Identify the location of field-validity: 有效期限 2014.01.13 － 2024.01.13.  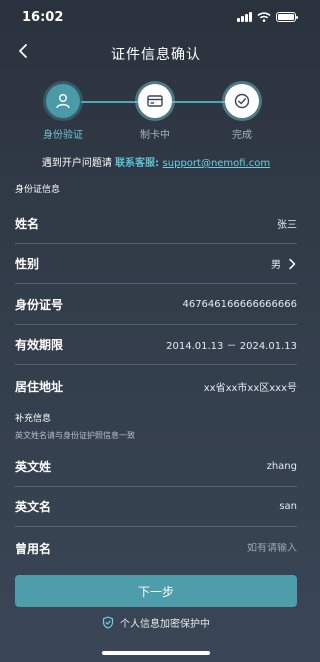
(156, 345).